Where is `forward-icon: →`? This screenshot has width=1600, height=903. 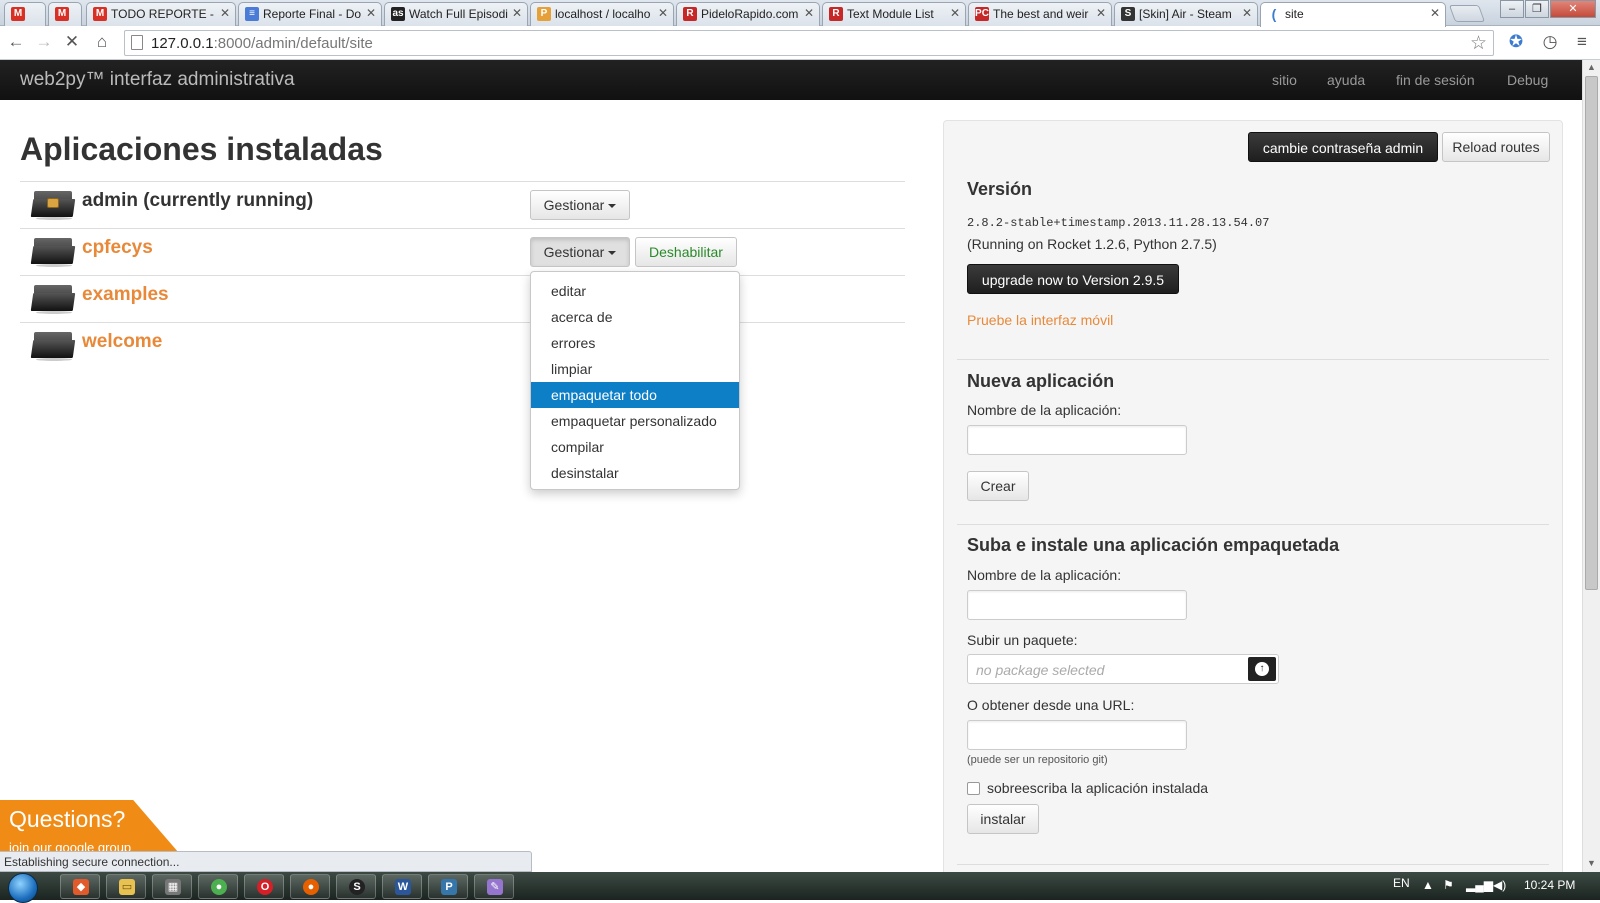
forward-icon: → is located at coordinates (44, 42).